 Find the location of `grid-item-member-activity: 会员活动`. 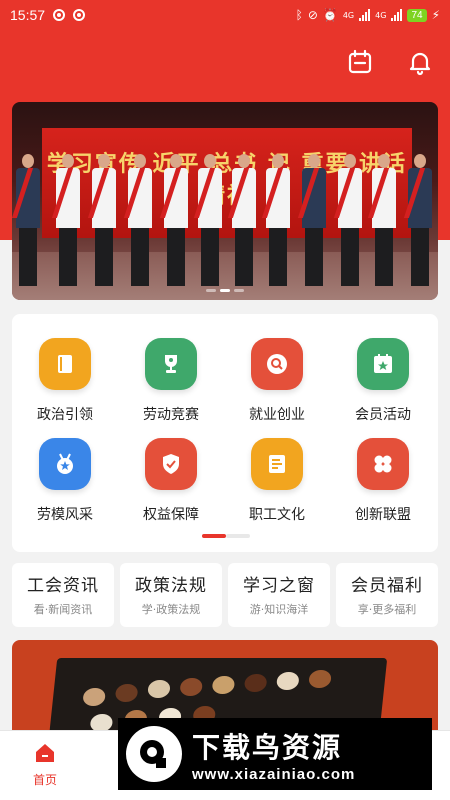

grid-item-member-activity: 会员活动 is located at coordinates (383, 381).